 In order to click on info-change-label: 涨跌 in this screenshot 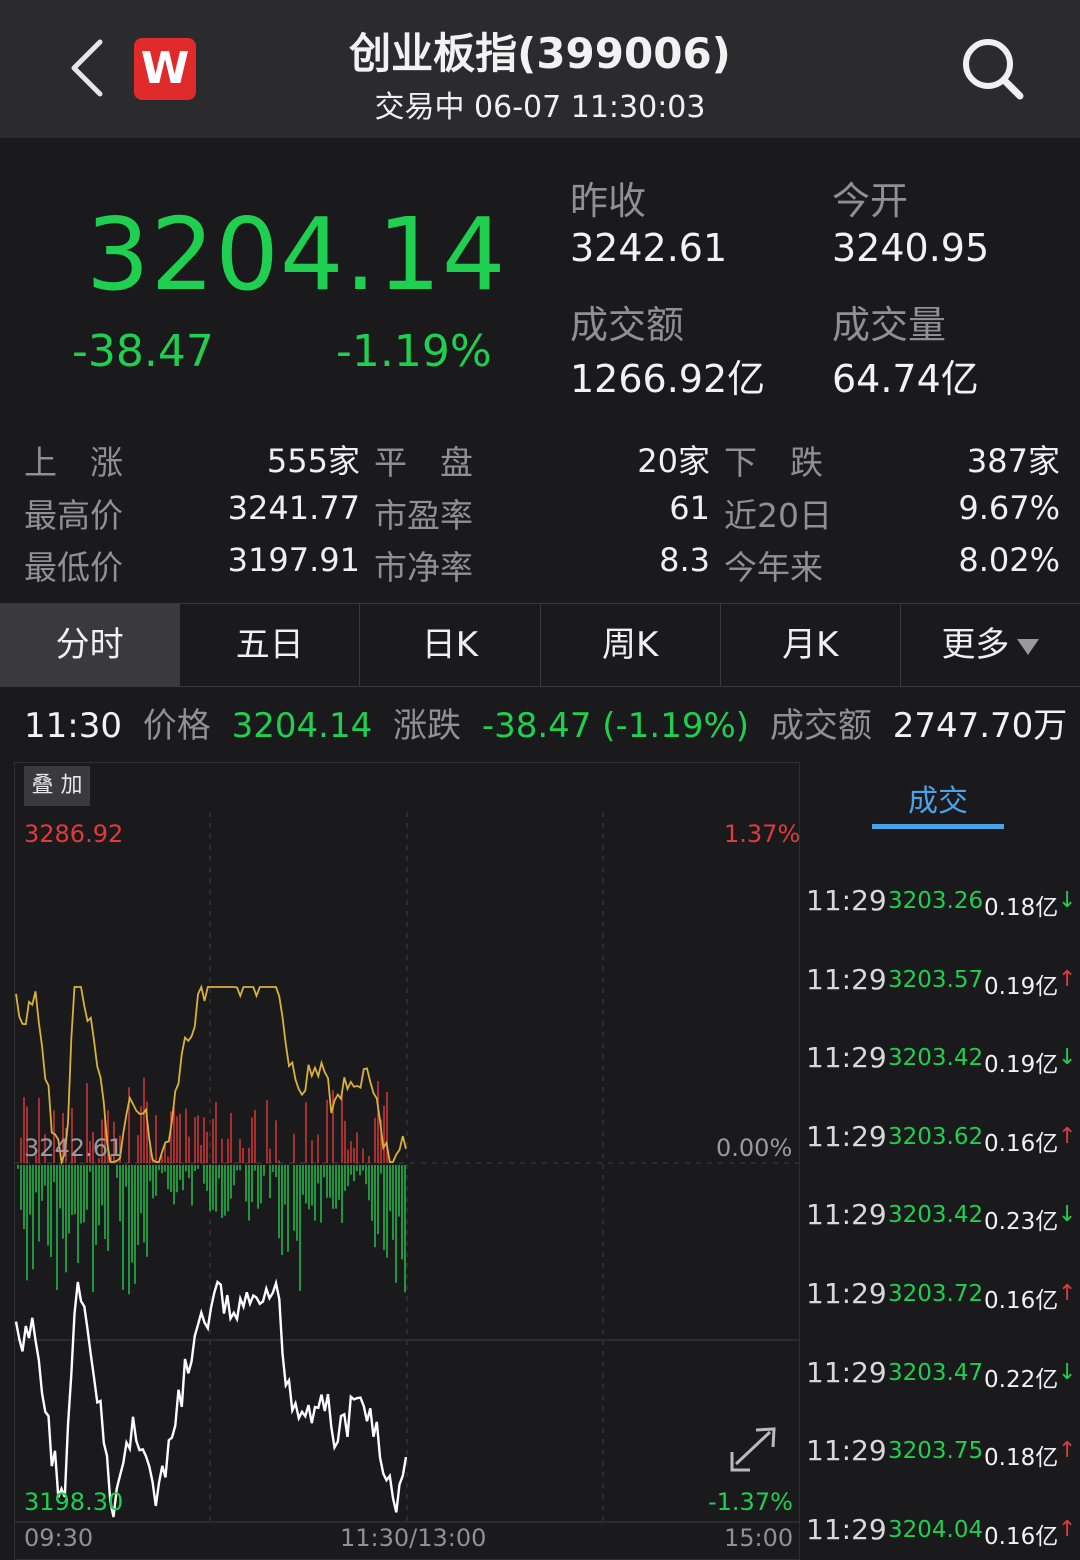, I will do `click(427, 726)`.